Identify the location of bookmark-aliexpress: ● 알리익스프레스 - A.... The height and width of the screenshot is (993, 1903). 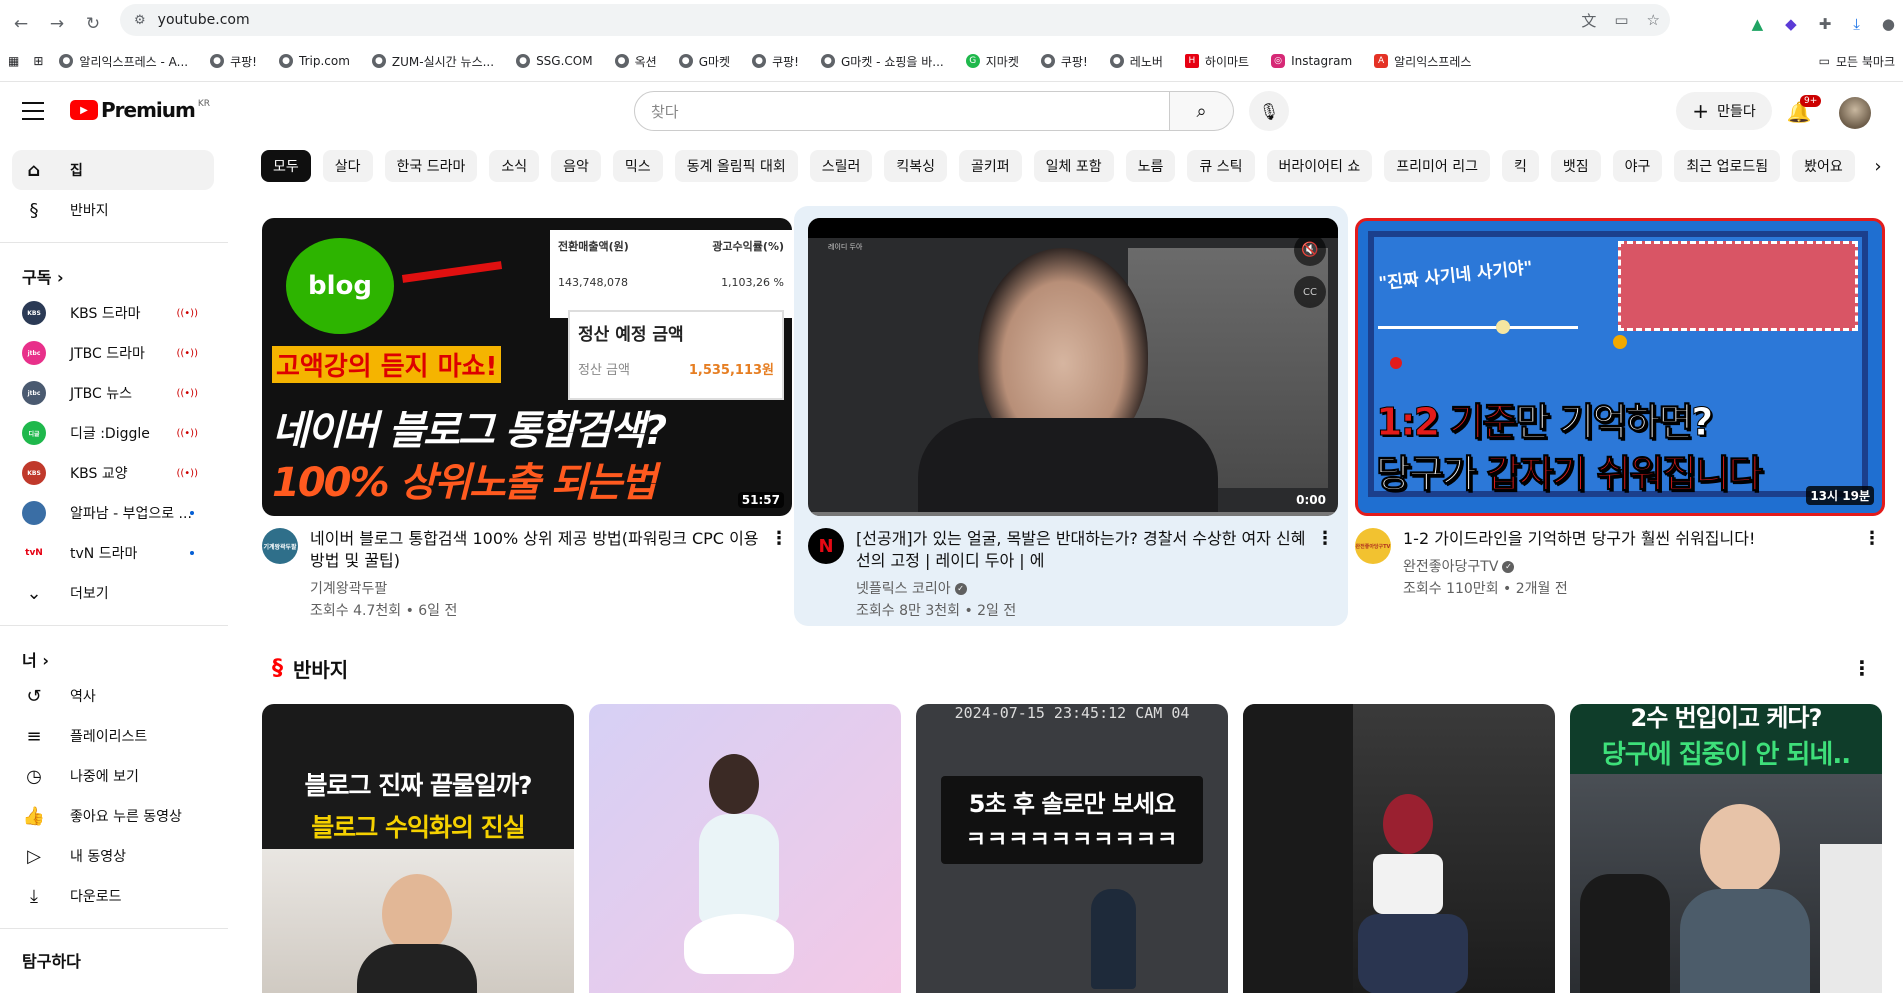
(123, 61).